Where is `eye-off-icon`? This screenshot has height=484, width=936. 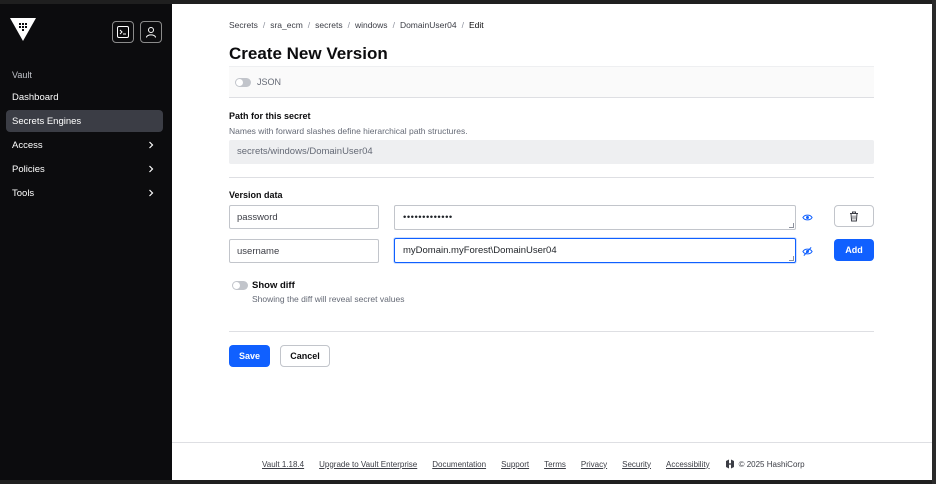 eye-off-icon is located at coordinates (807, 251).